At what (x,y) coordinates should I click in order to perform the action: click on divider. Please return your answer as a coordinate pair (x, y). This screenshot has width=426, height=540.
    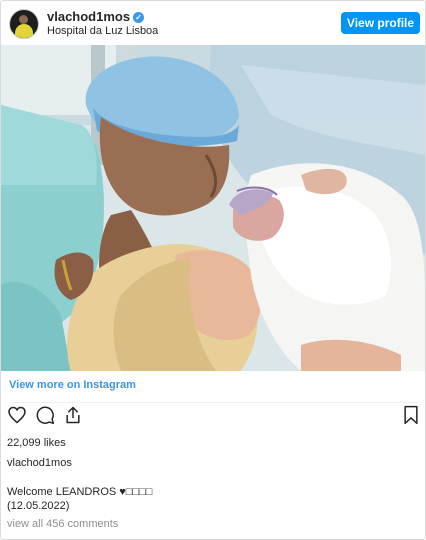
    Looking at the image, I should click on (214, 402).